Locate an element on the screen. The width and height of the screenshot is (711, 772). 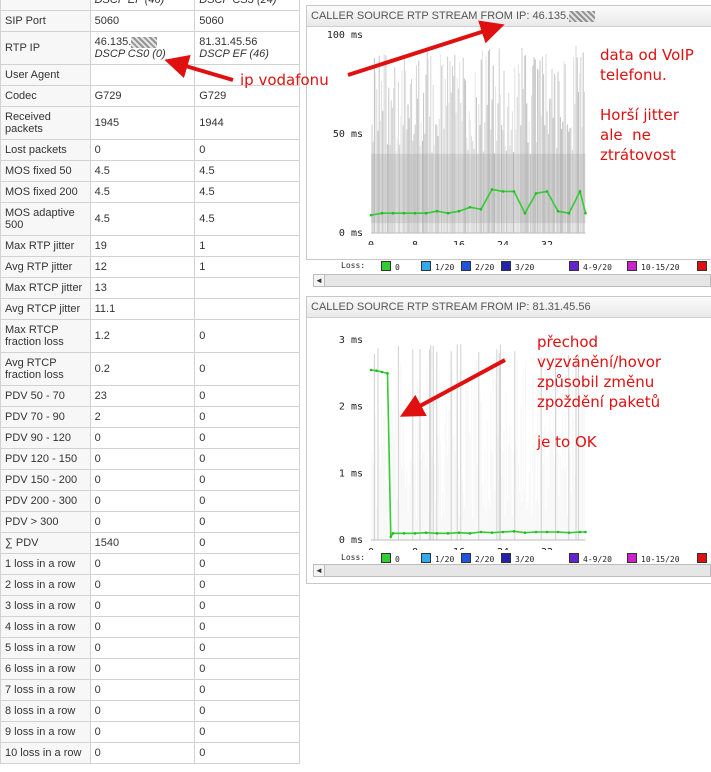
called-chart-scrollbar: ◄ is located at coordinates (512, 570).